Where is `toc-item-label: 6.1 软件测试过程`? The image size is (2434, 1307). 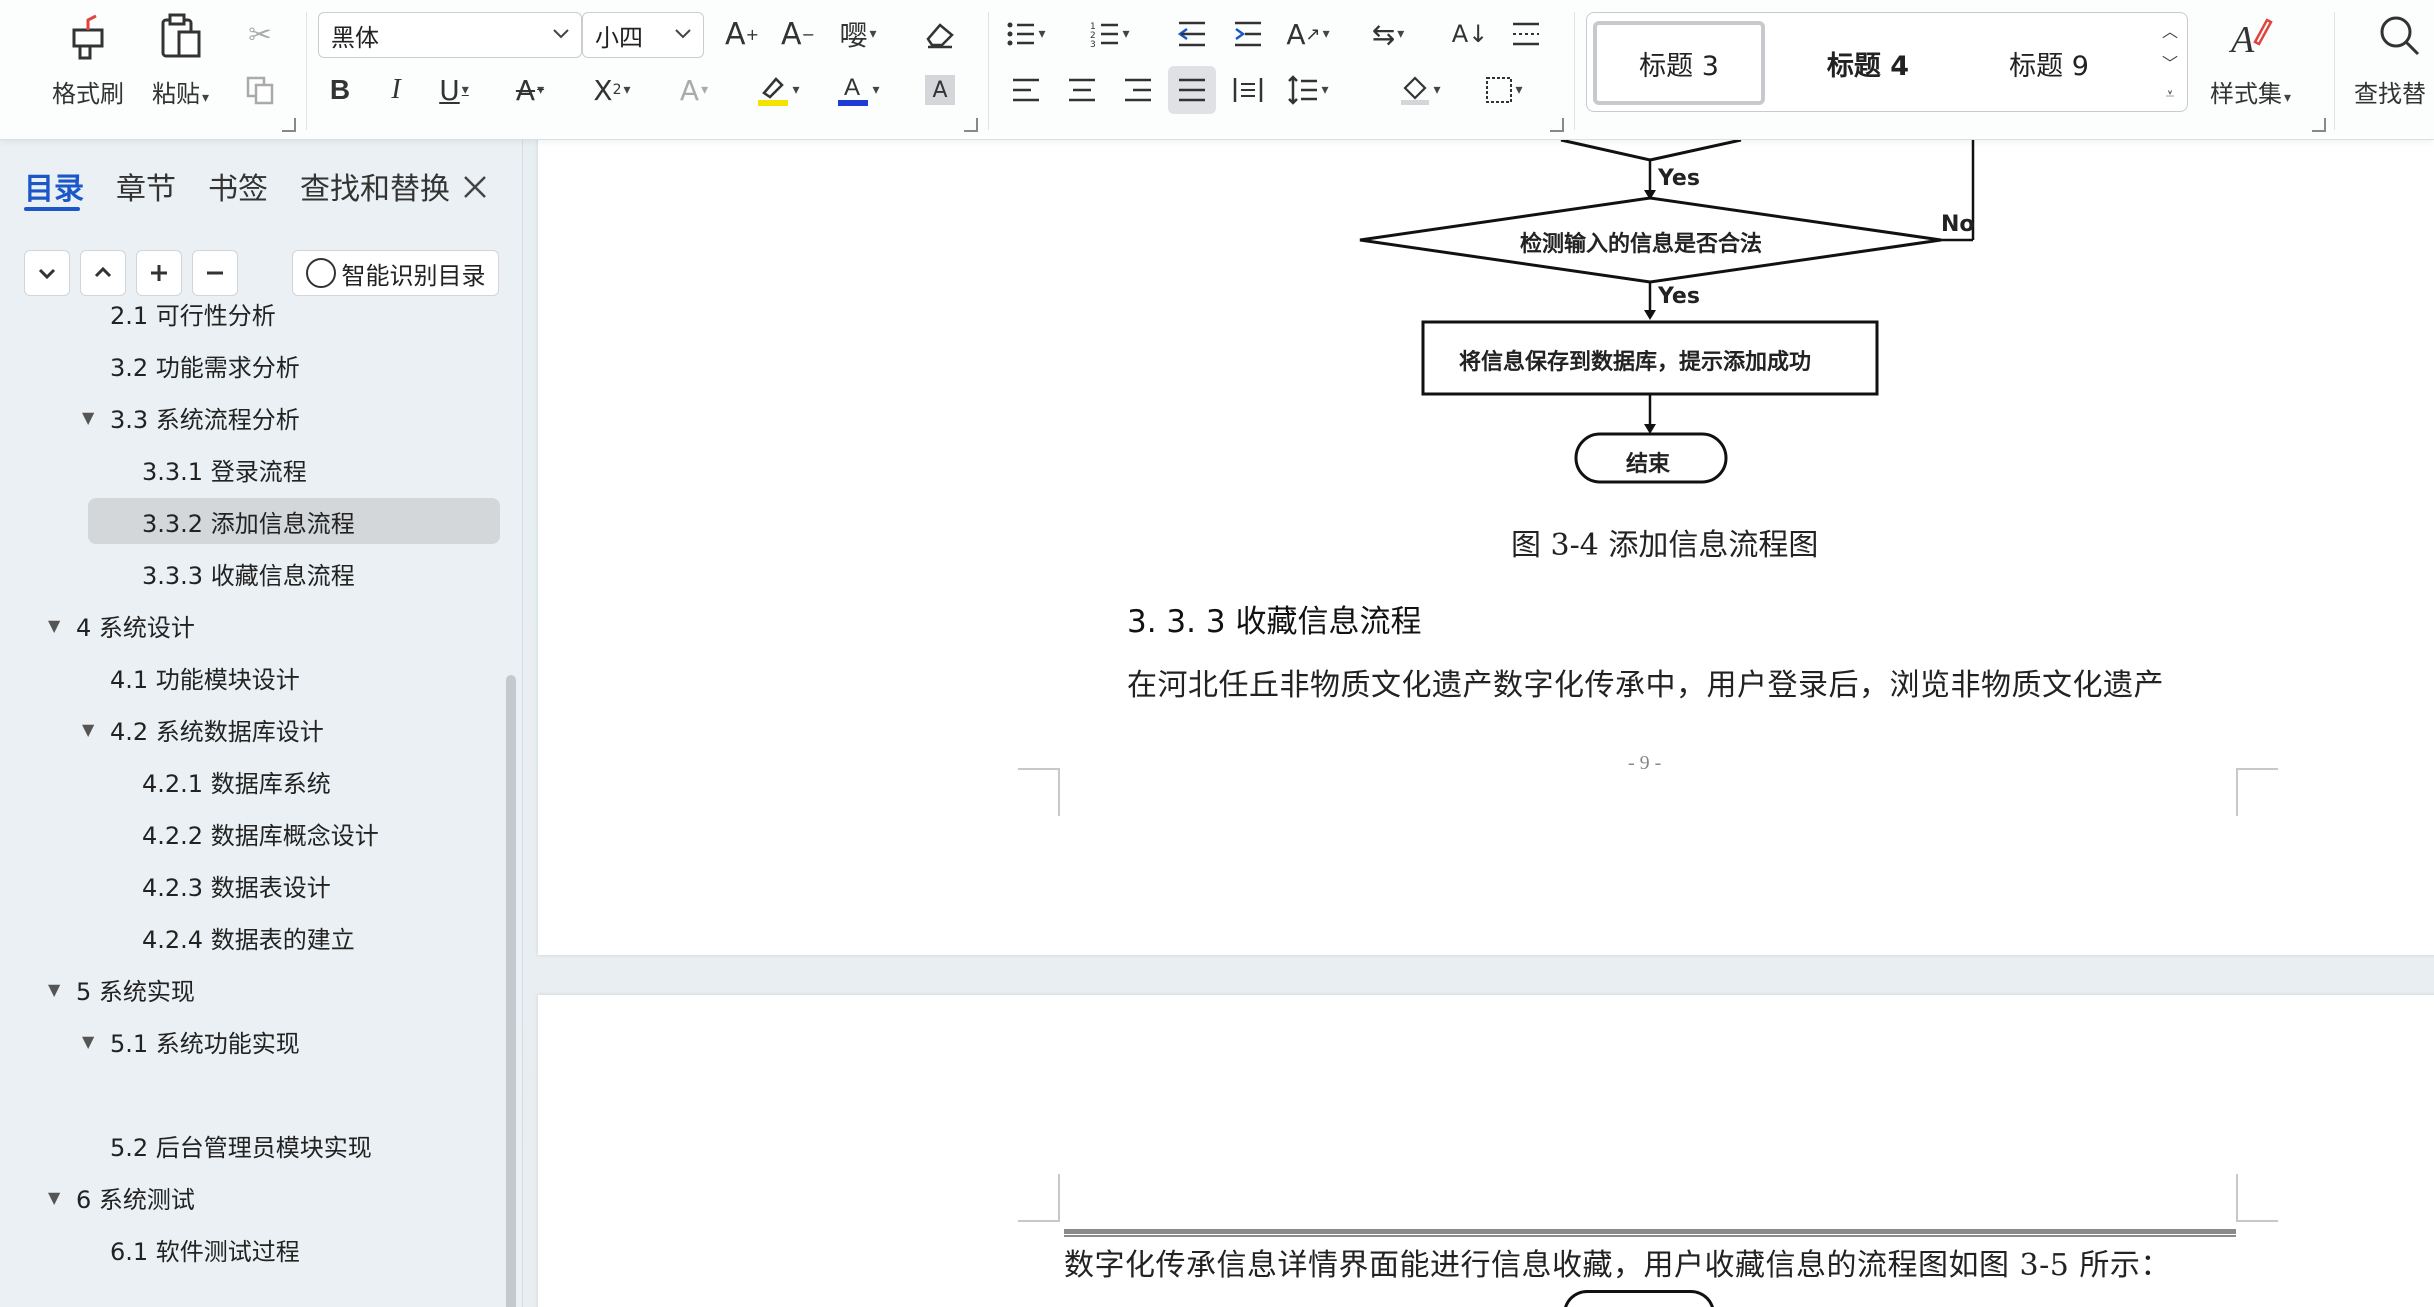 toc-item-label: 6.1 软件测试过程 is located at coordinates (205, 1251).